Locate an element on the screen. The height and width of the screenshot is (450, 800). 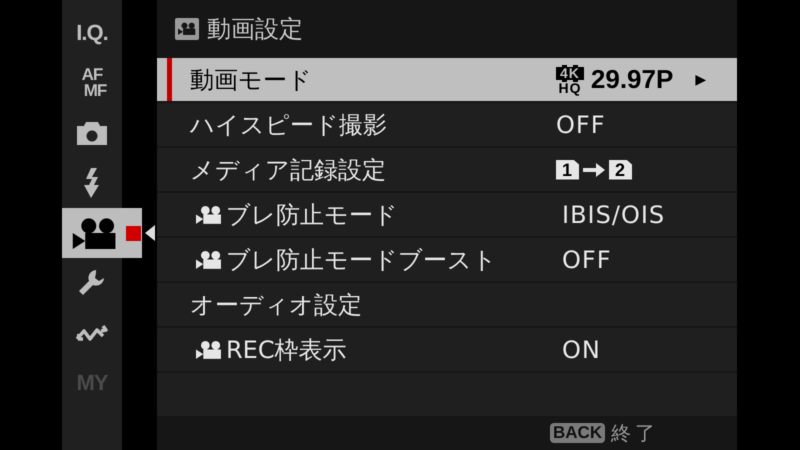
menu-title: 動画設定 is located at coordinates (255, 29).